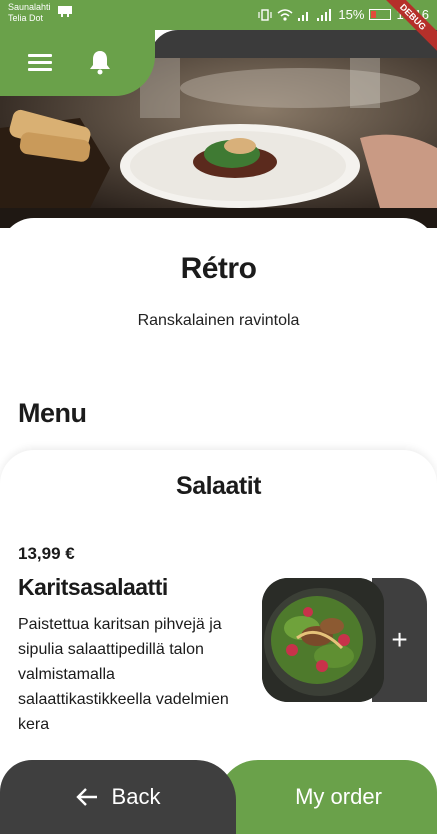 This screenshot has height=834, width=437. I want to click on salad-photo, so click(323, 640).